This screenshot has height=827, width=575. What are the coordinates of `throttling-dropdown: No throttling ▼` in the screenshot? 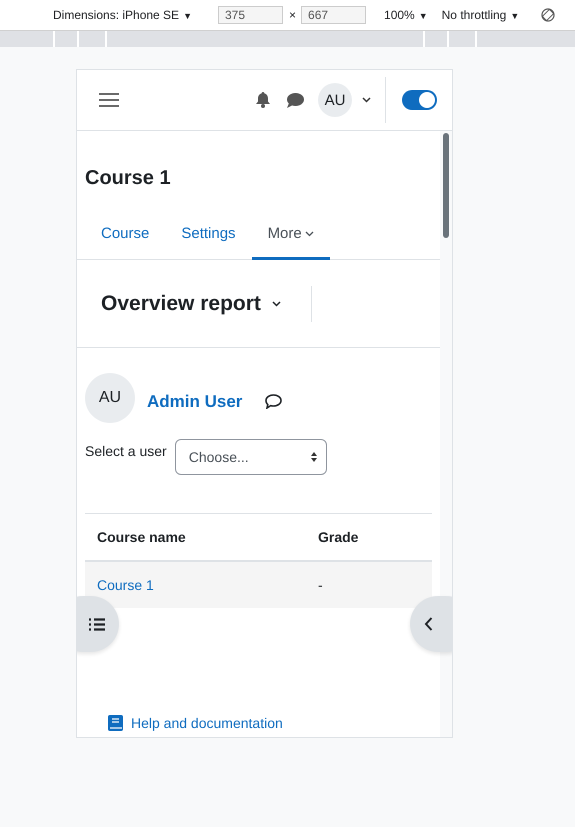 It's located at (481, 15).